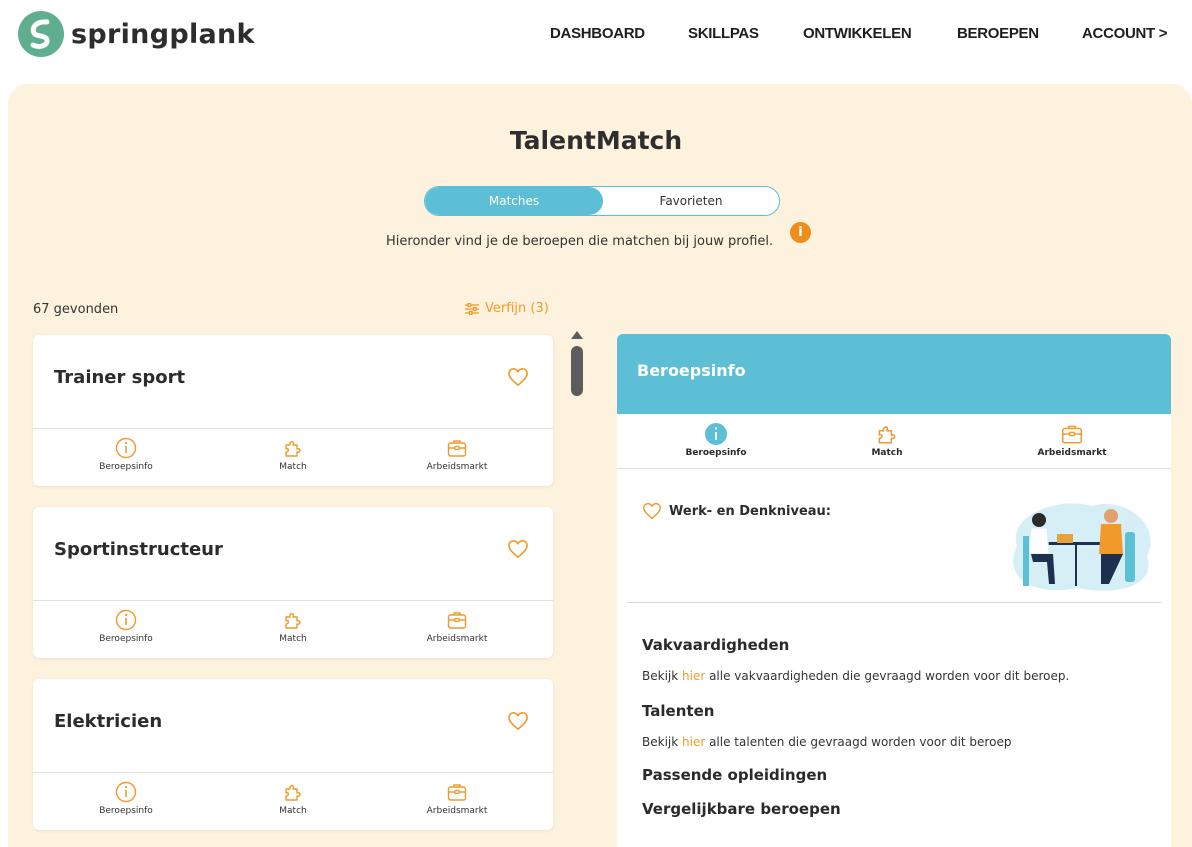 The image size is (1192, 847). What do you see at coordinates (894, 602) in the screenshot?
I see `divider` at bounding box center [894, 602].